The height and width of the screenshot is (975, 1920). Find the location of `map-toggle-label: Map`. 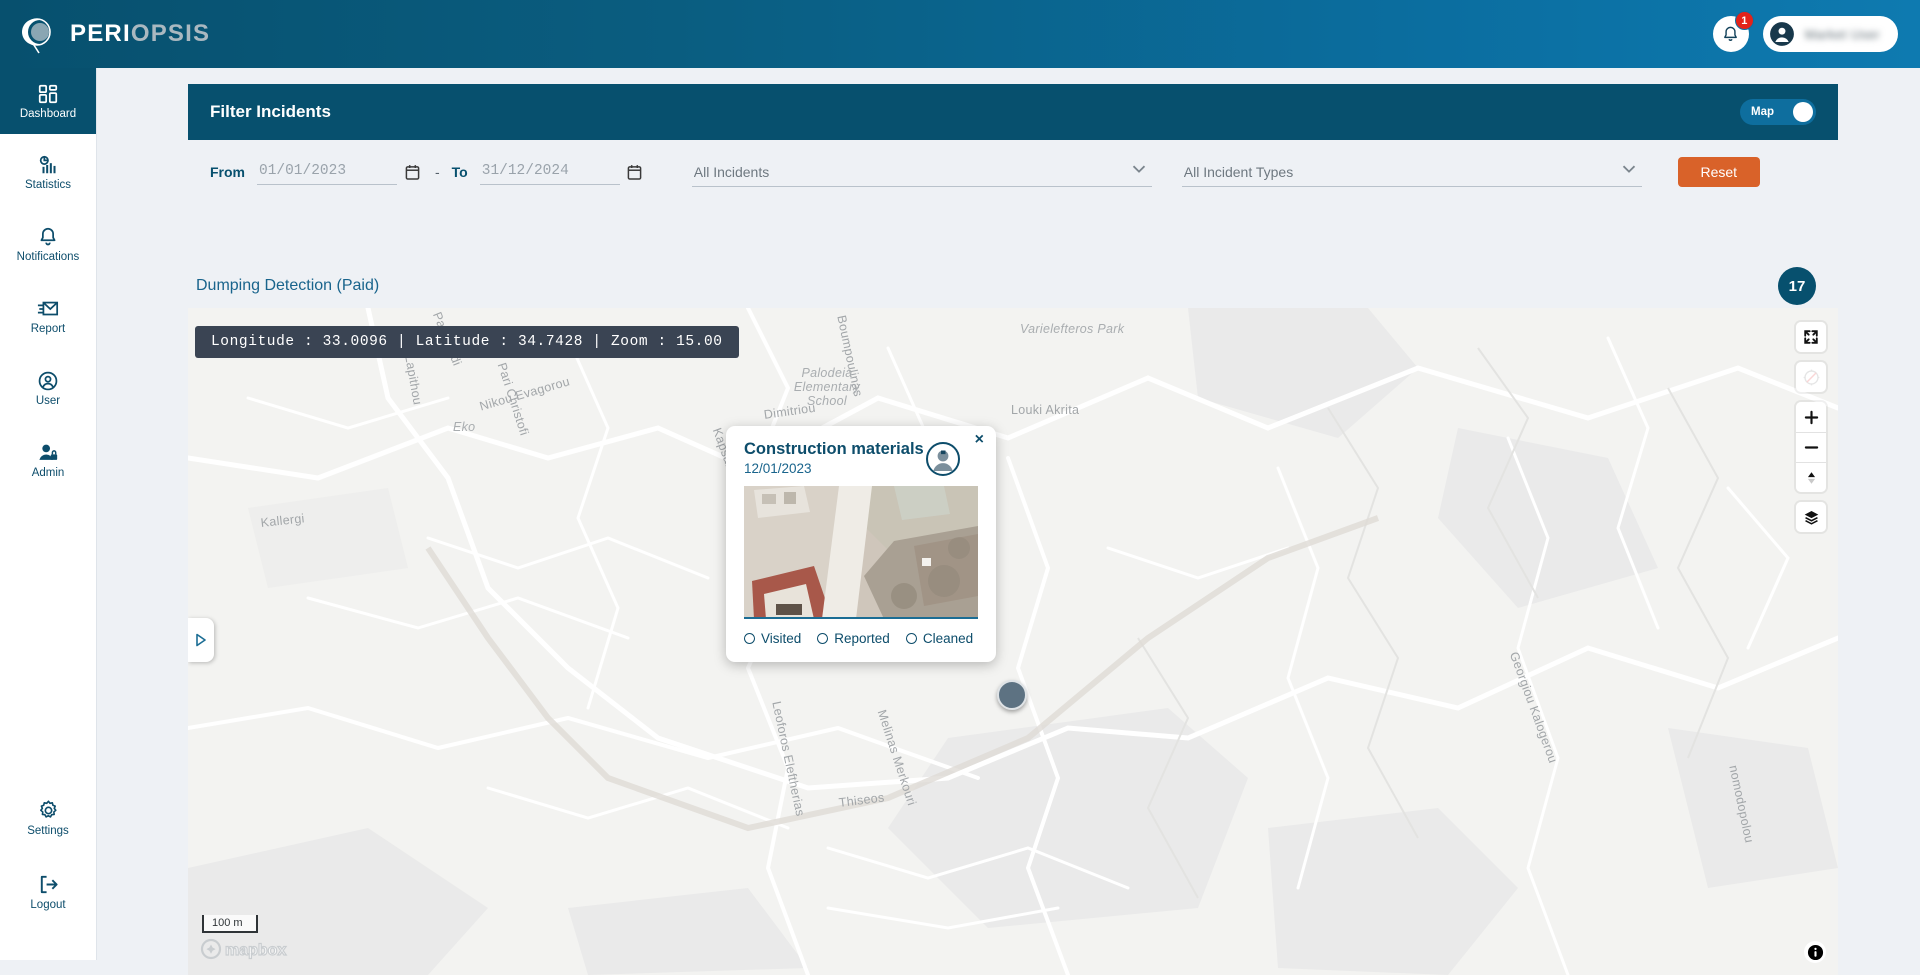

map-toggle-label: Map is located at coordinates (1762, 112).